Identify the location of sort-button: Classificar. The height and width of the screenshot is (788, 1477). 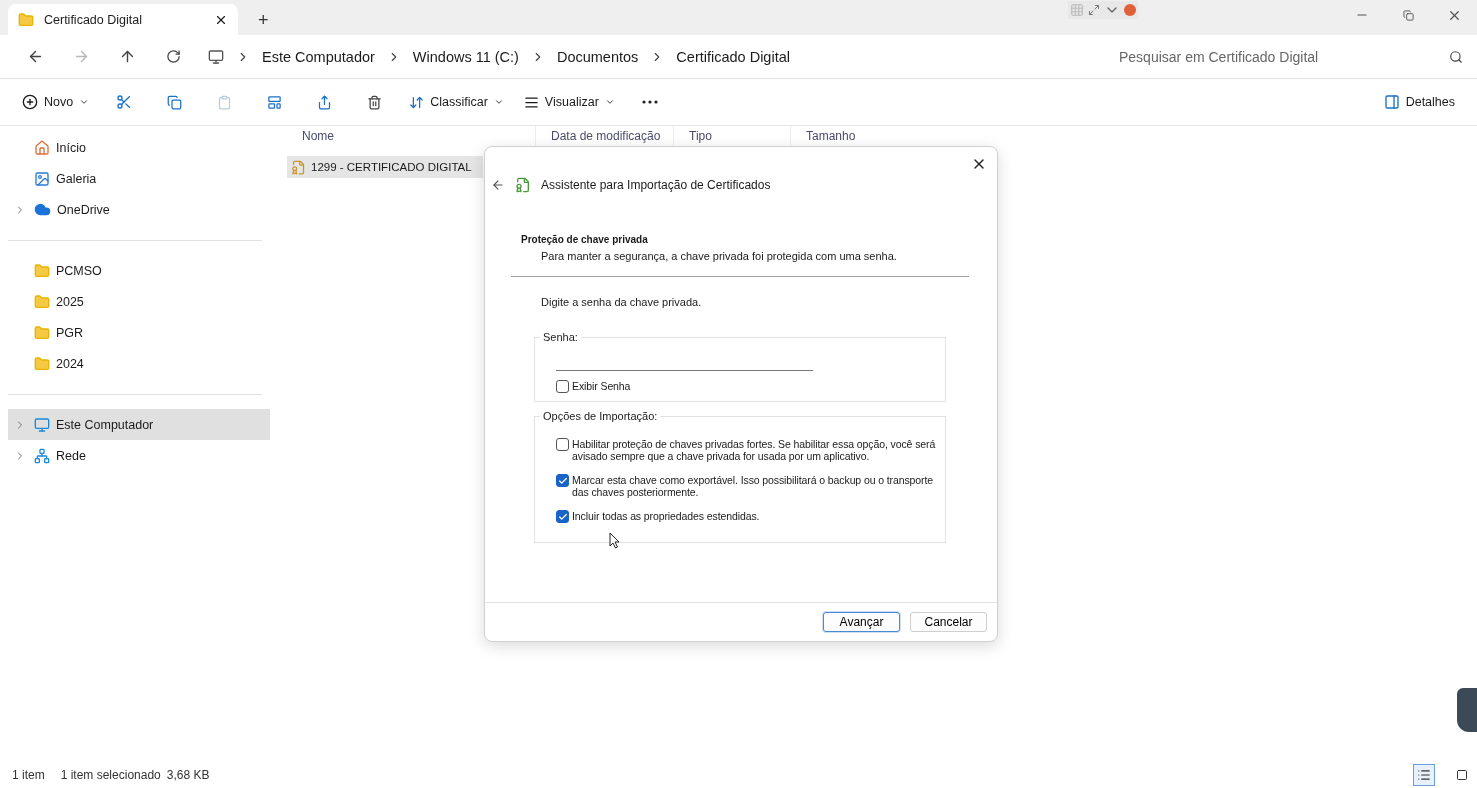
(456, 102).